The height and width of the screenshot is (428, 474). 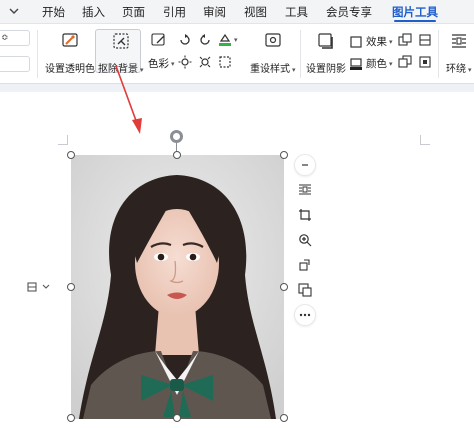 I want to click on color-fill-dropdown: 颜色 ▾, so click(x=371, y=63).